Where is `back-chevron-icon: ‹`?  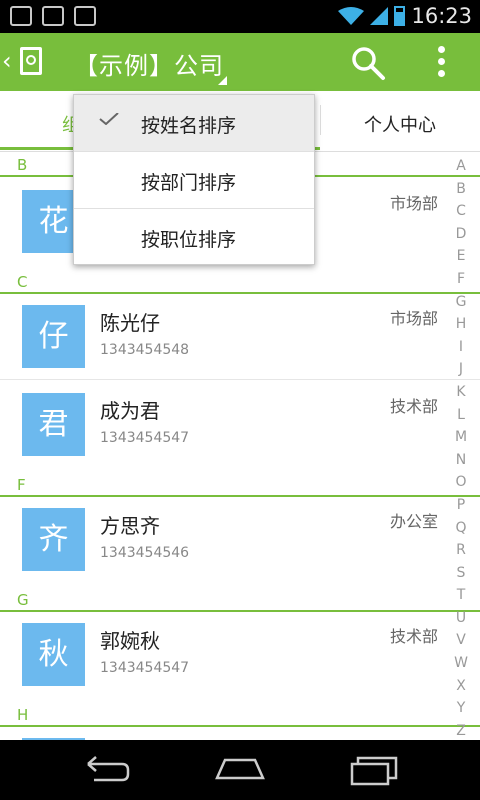
back-chevron-icon: ‹ is located at coordinates (7, 61).